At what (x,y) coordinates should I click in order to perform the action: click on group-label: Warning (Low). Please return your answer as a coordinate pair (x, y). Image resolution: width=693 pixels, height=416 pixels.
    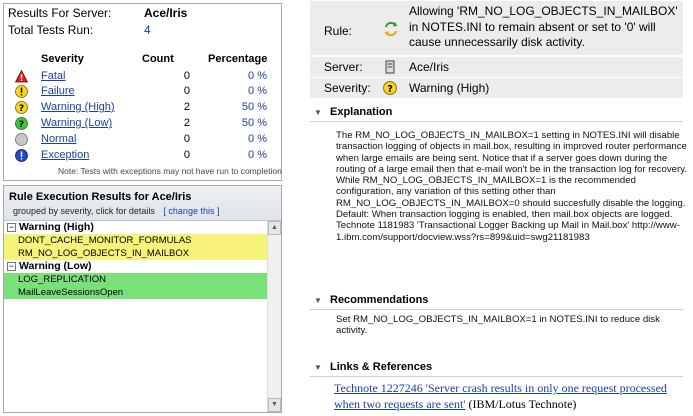
    Looking at the image, I should click on (55, 266).